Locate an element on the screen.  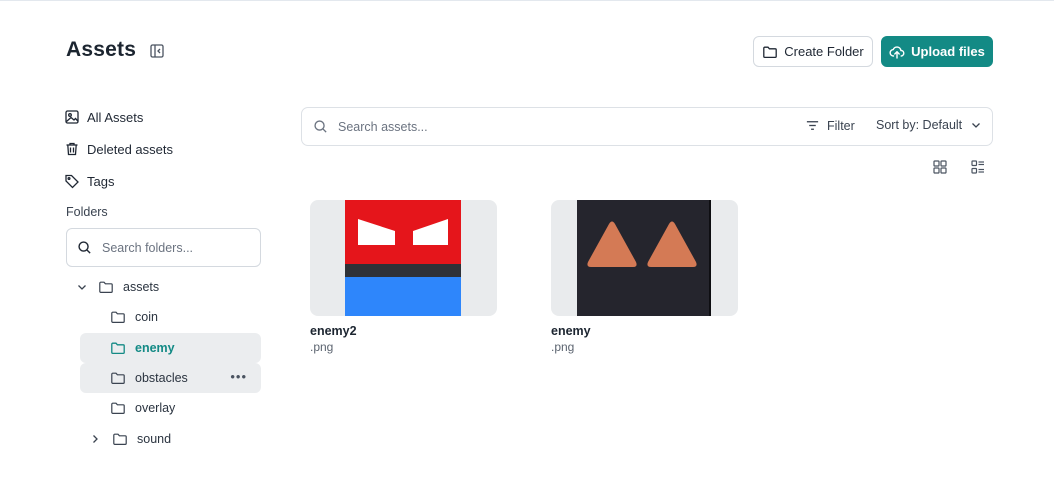
filter-label: Filter is located at coordinates (841, 125).